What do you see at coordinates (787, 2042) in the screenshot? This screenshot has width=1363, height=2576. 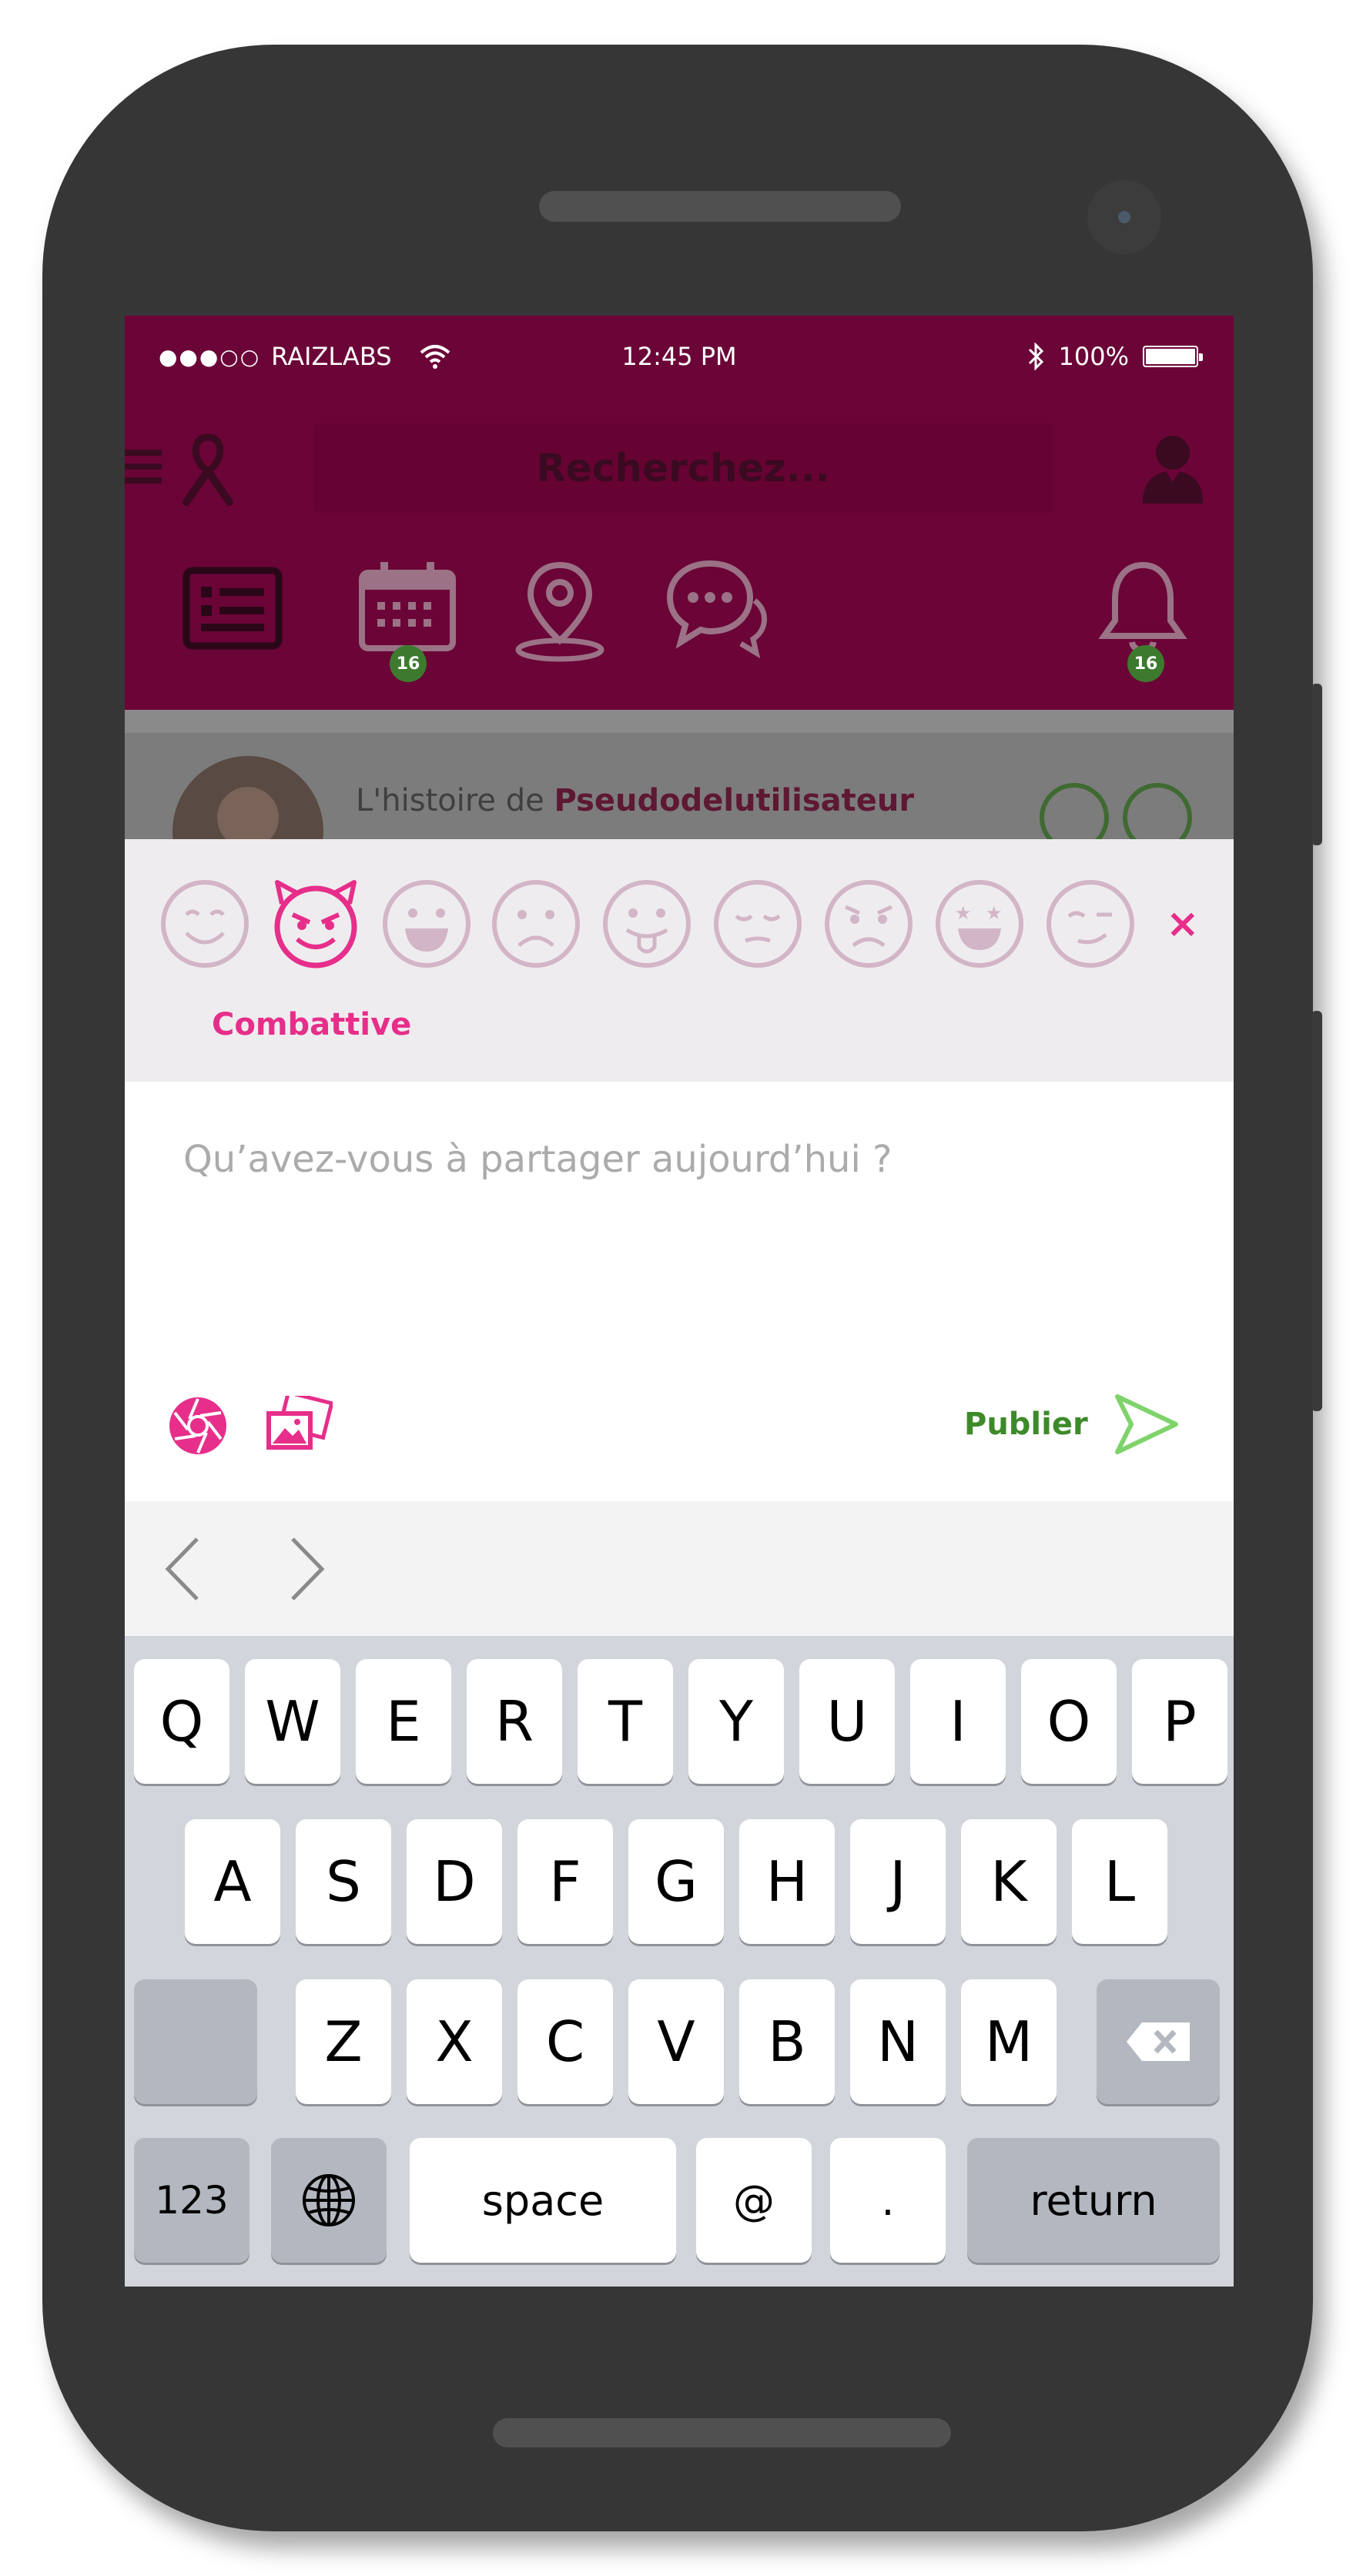 I see `key-b: B` at bounding box center [787, 2042].